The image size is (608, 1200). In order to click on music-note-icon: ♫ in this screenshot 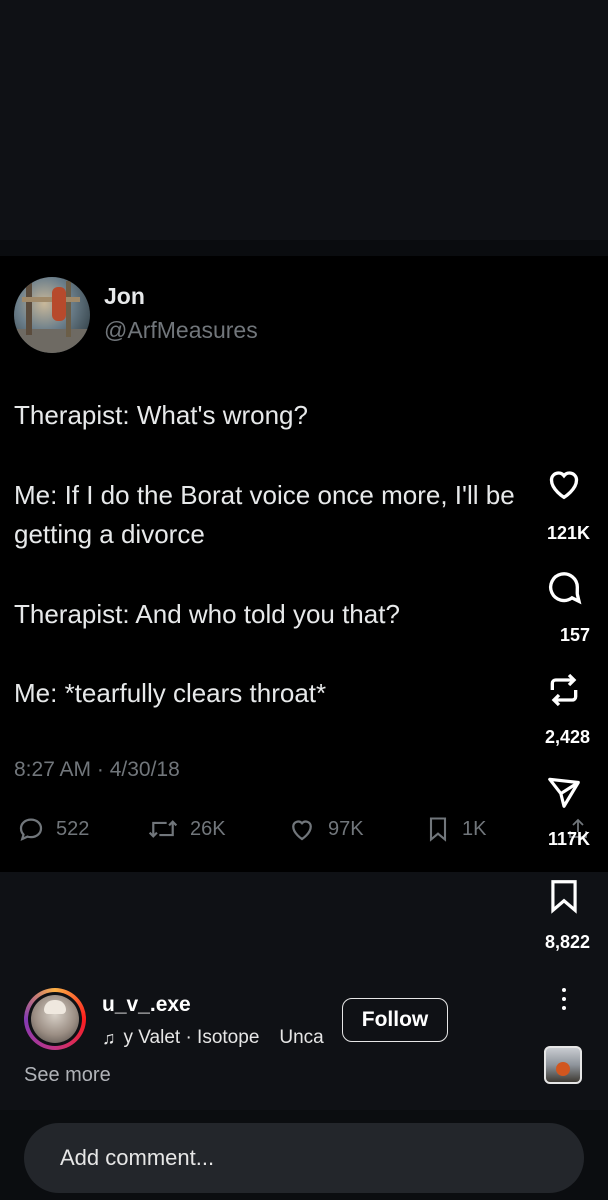, I will do `click(109, 1037)`.